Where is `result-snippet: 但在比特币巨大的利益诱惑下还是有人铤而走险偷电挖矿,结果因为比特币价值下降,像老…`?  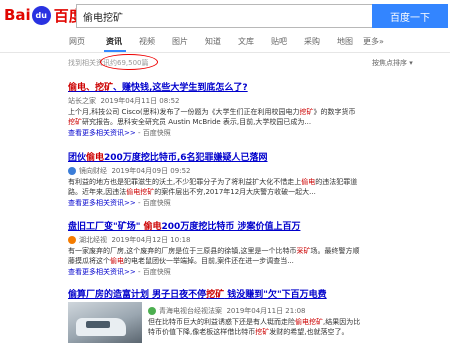 result-snippet: 但在比特币巨大的利益诱惑下还是有人铤而走险偷电挖矿,结果因为比特币价值下降,像老… is located at coordinates (268, 327).